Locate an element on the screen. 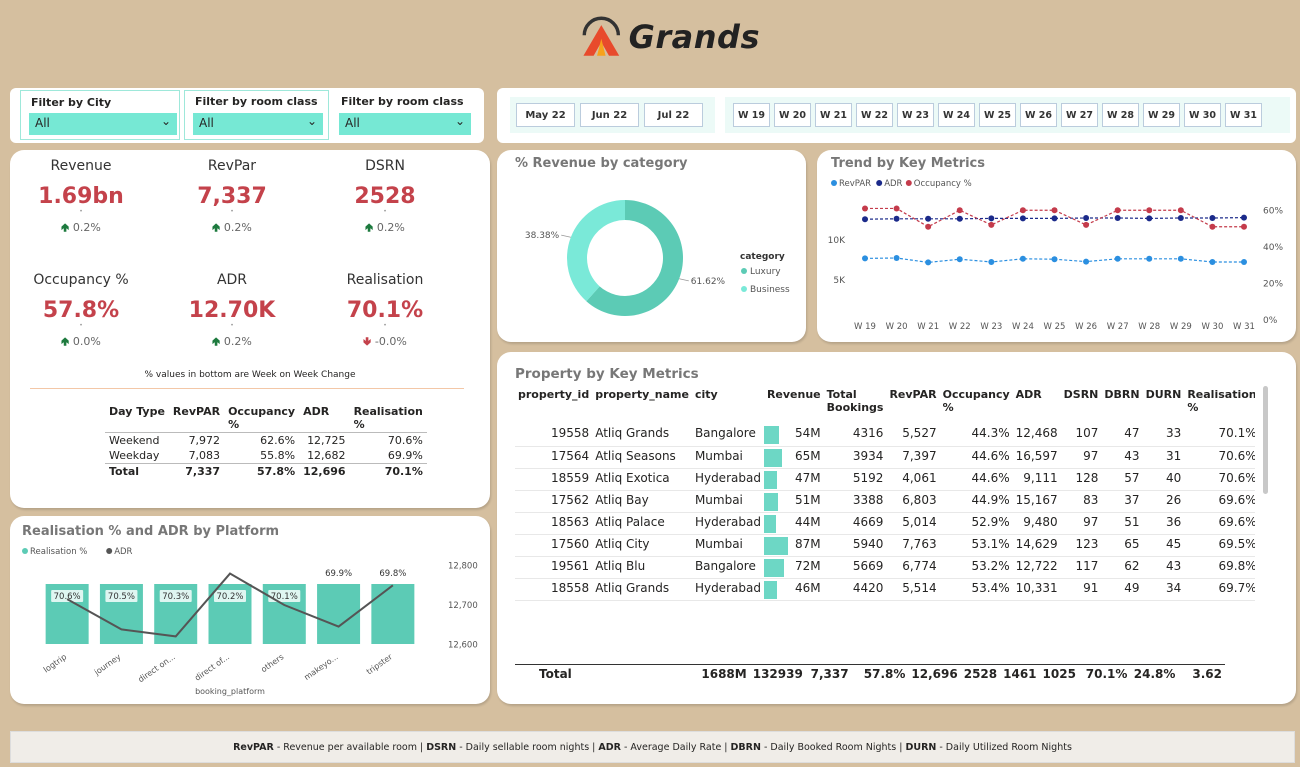 This screenshot has width=1300, height=767. week-button: W 21 is located at coordinates (833, 115).